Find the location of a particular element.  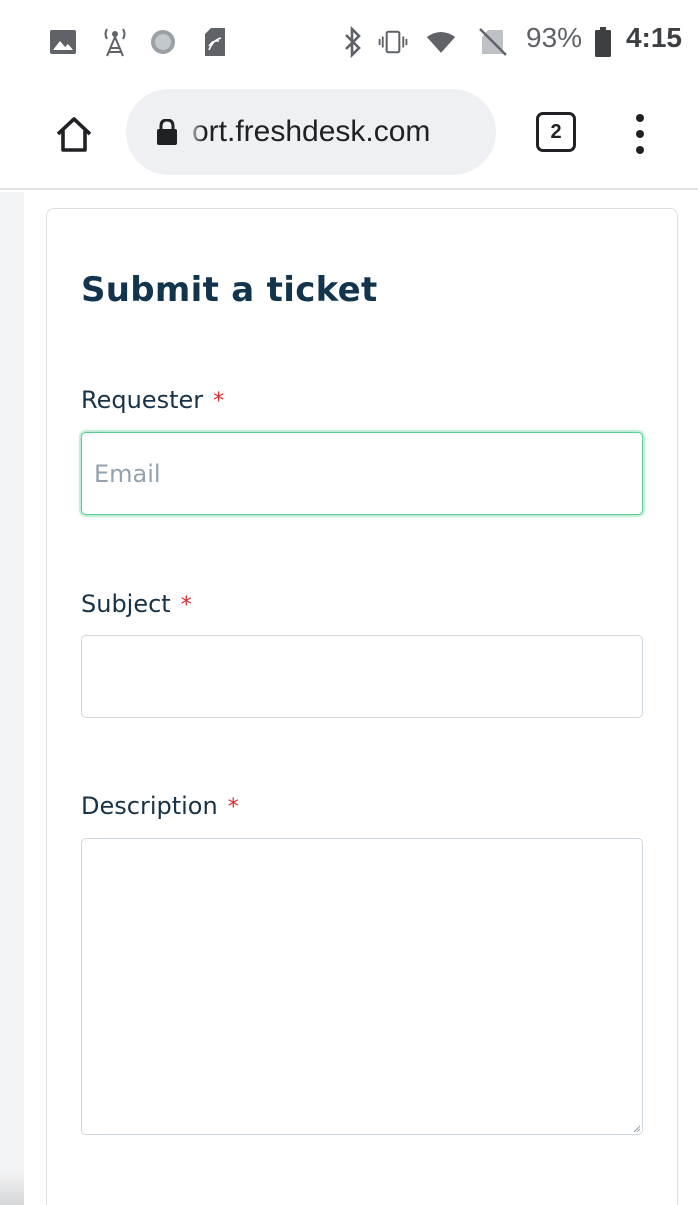

more-vert-icon is located at coordinates (640, 134).